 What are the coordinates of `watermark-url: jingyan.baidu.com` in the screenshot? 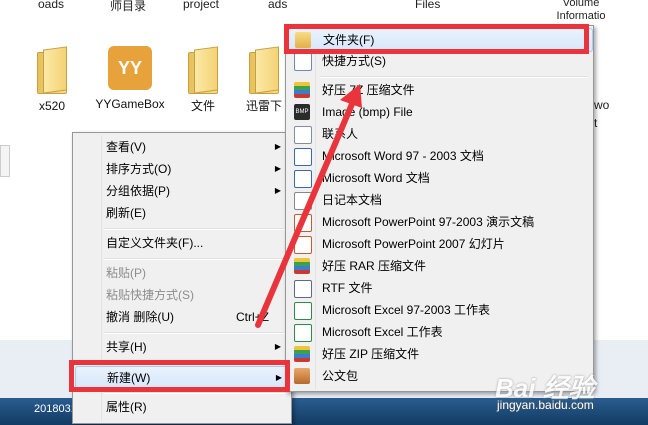 It's located at (545, 405).